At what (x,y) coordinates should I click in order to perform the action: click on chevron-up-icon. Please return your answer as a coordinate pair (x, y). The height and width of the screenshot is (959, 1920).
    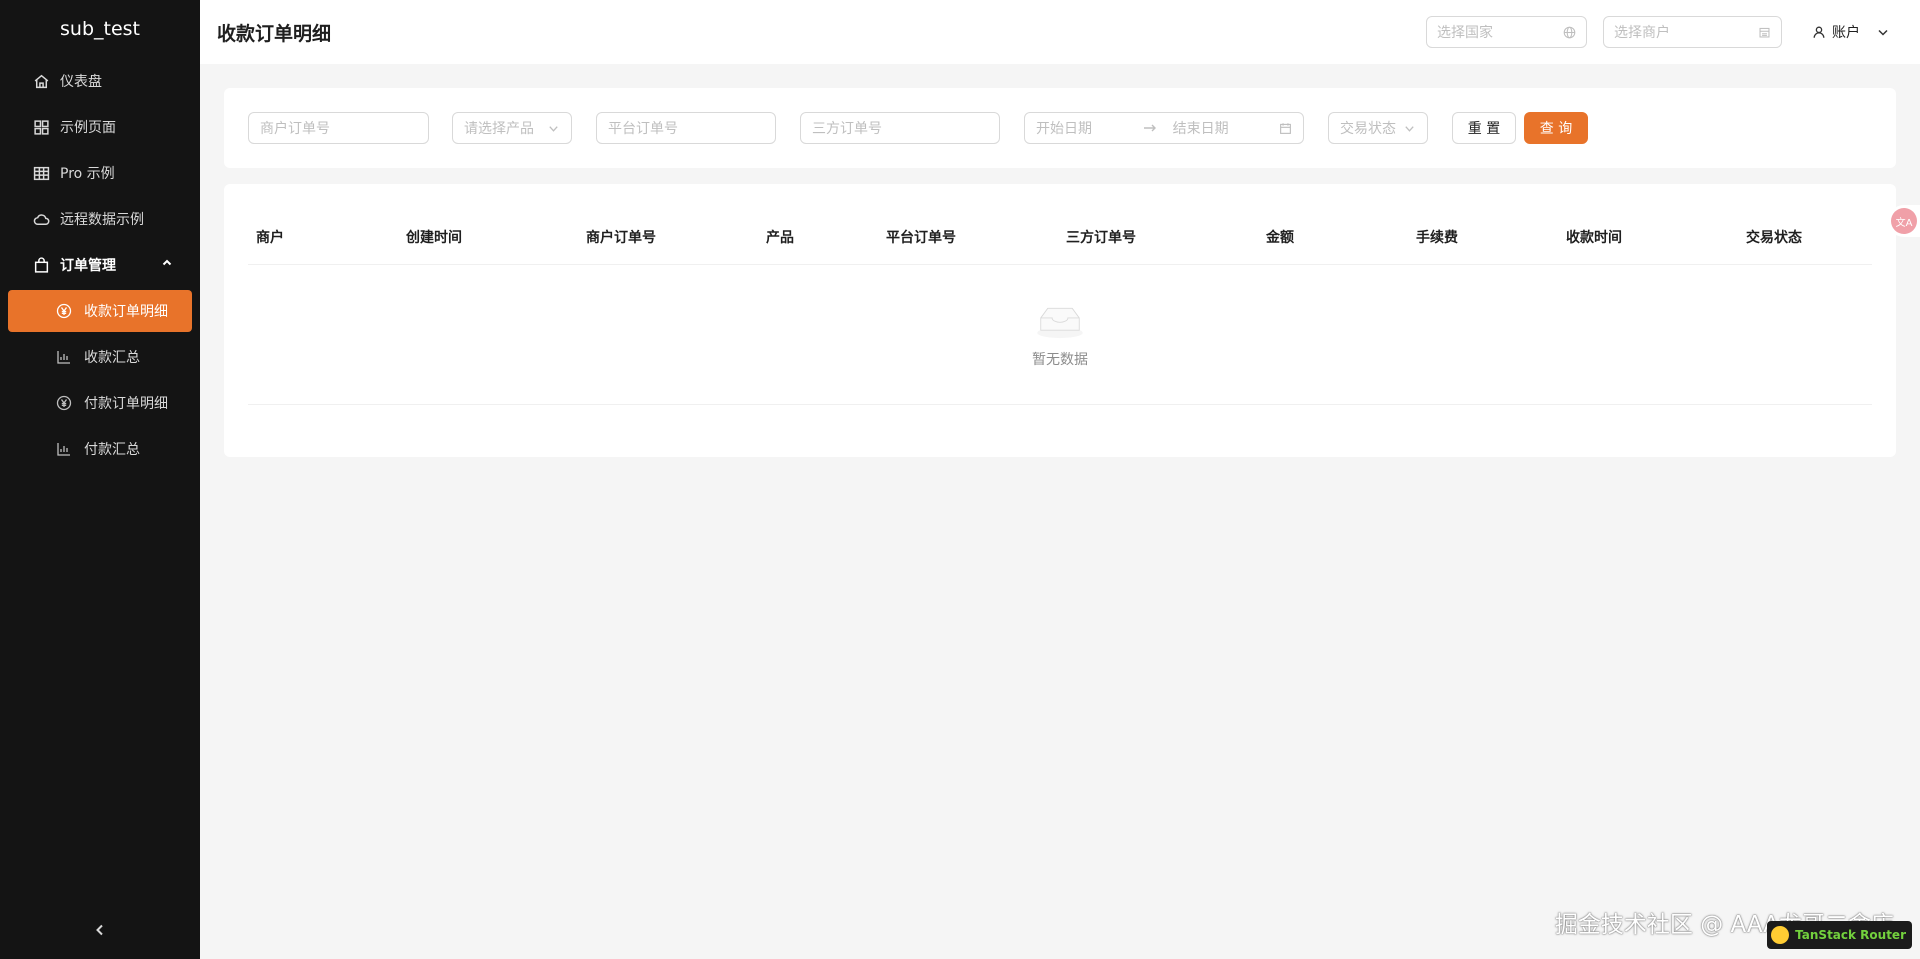
    Looking at the image, I should click on (167, 263).